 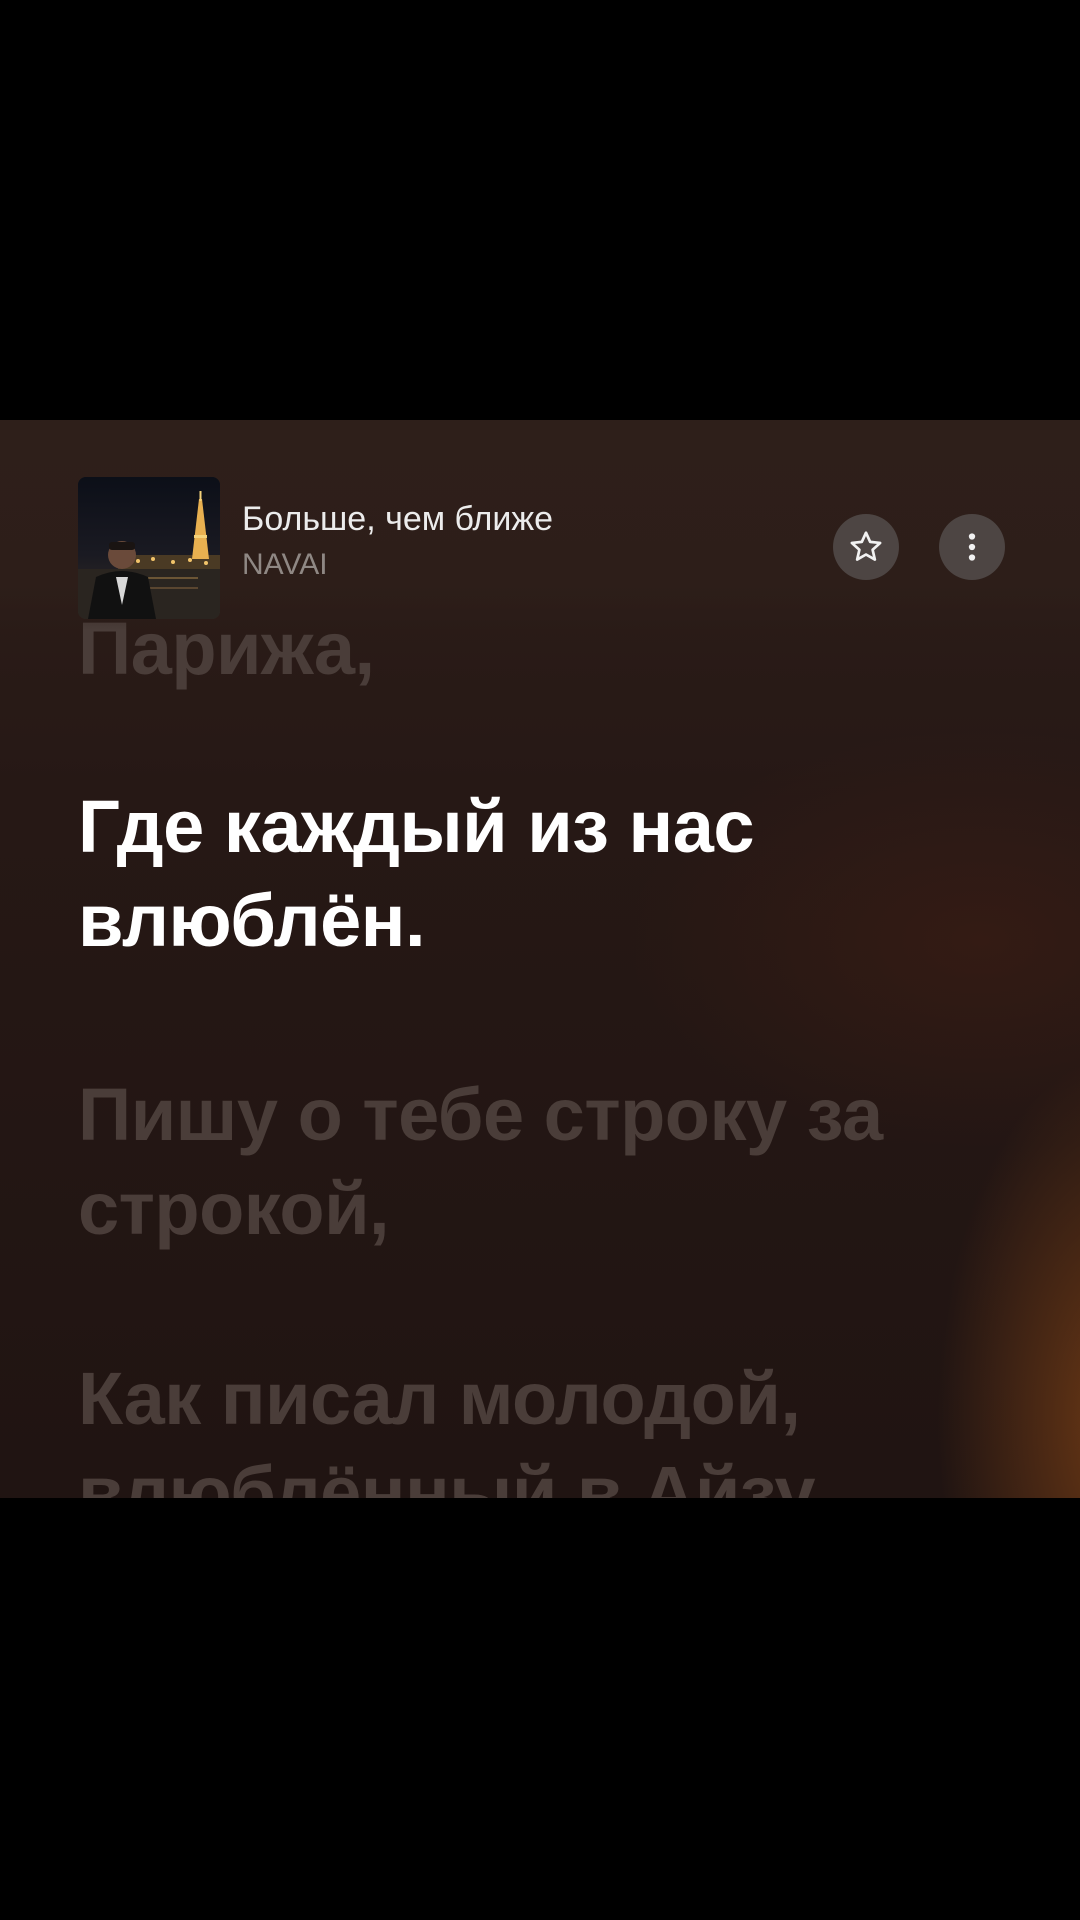 I want to click on star-outline-icon, so click(x=866, y=546).